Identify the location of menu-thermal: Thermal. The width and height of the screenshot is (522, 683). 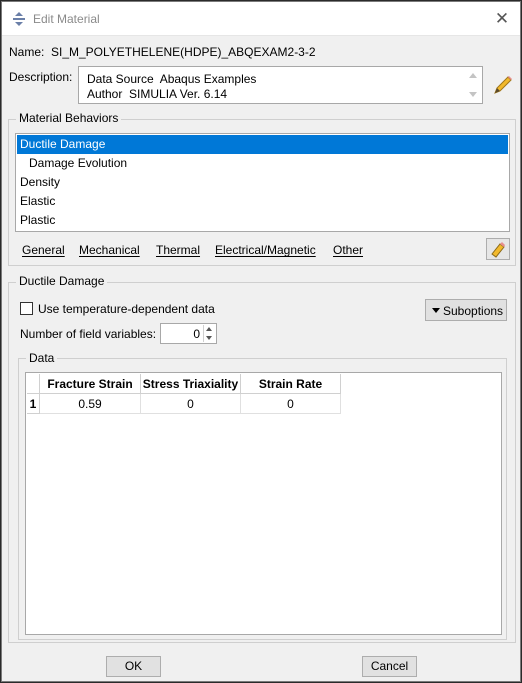
(178, 250).